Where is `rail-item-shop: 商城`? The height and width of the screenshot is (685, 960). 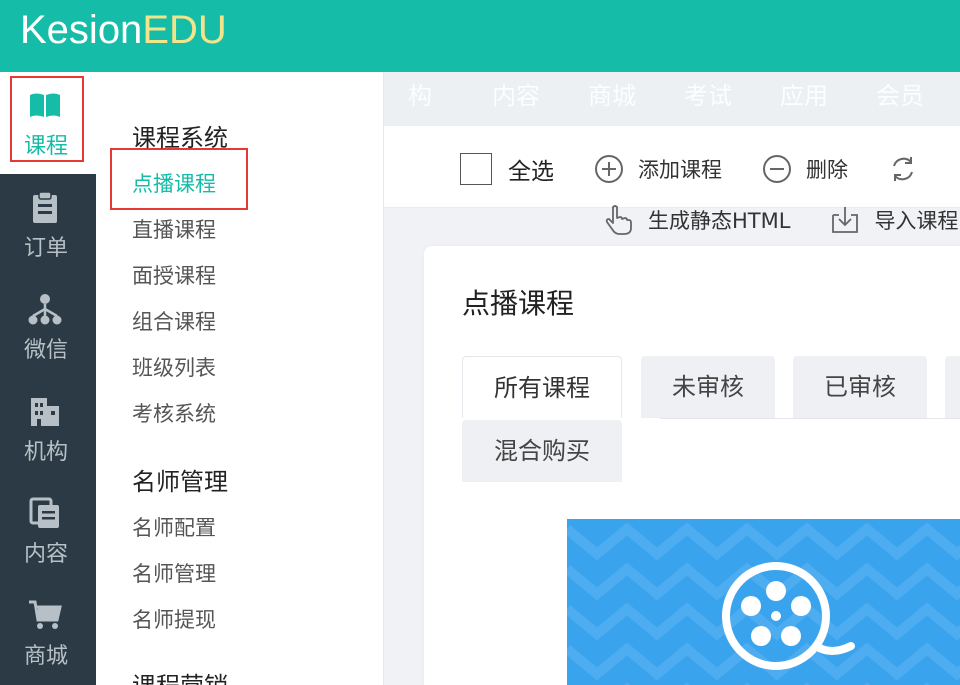 rail-item-shop: 商城 is located at coordinates (48, 633).